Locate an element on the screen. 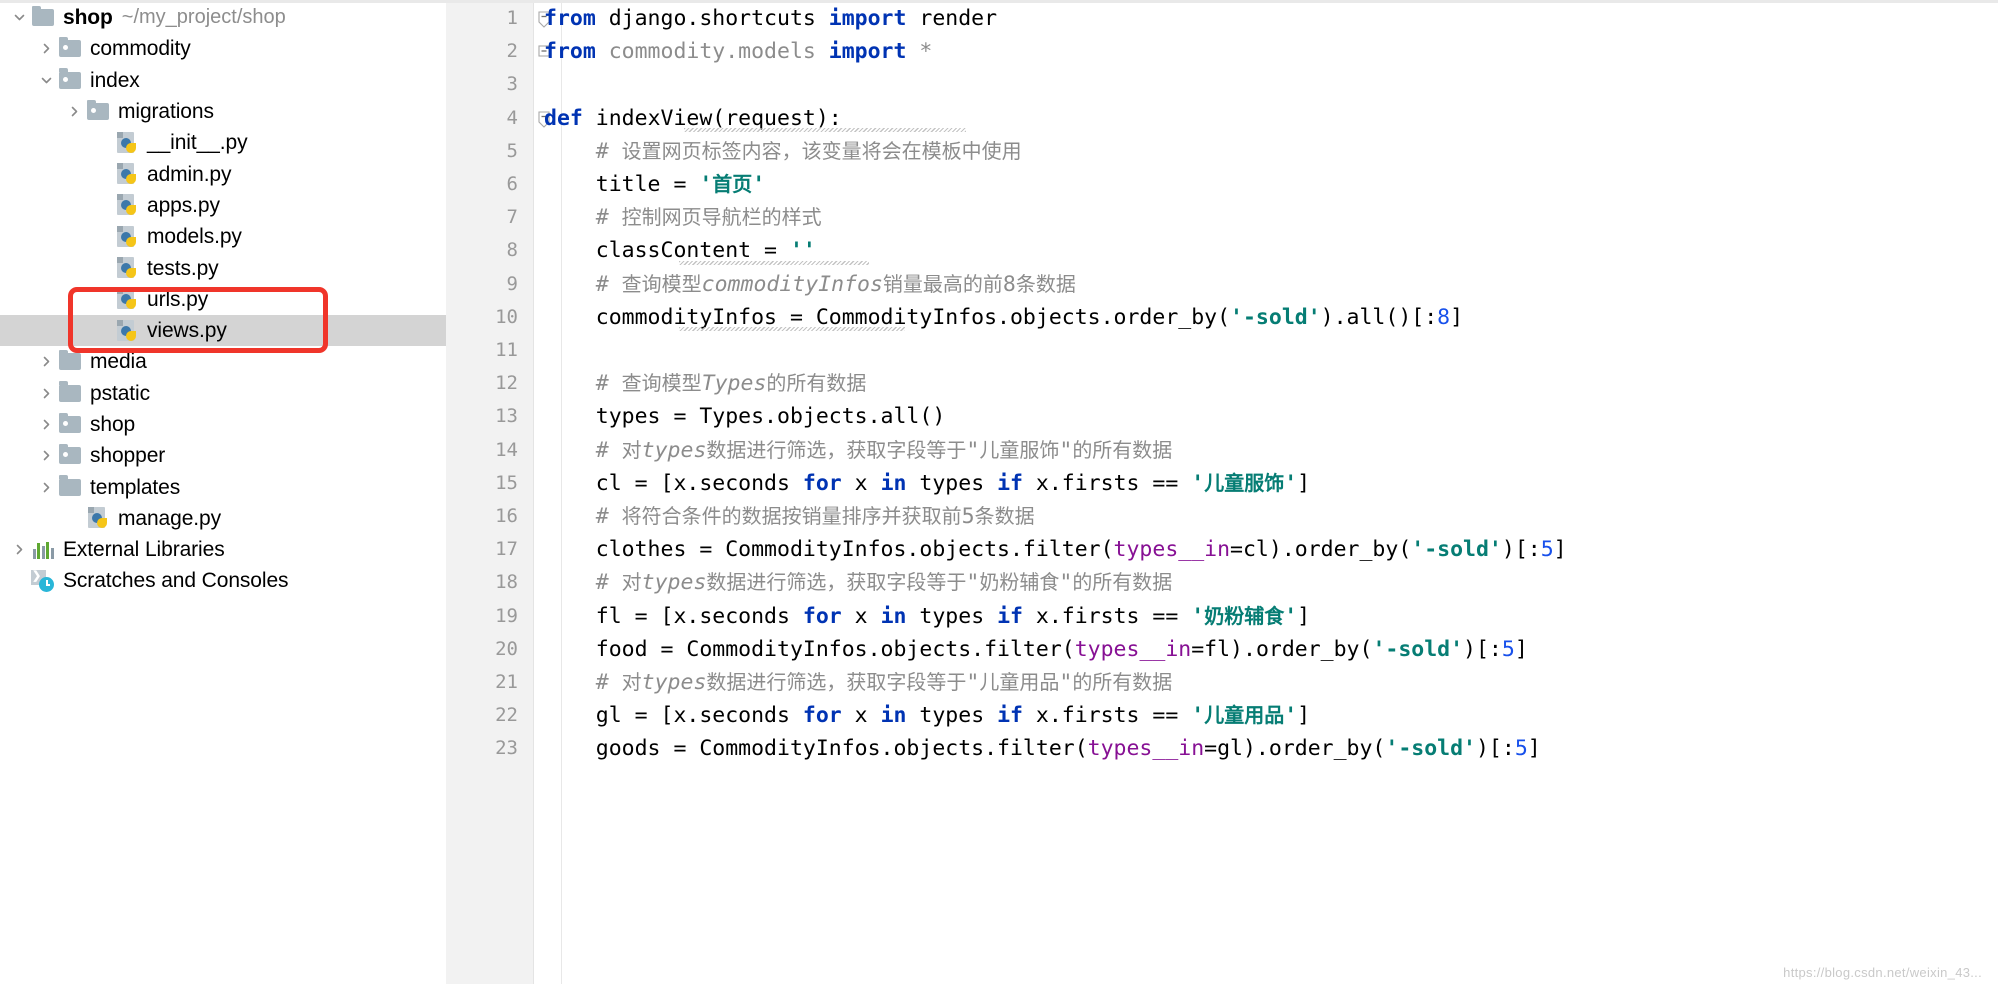 Image resolution: width=1998 pixels, height=984 pixels. code-line: 8 classContent = '' is located at coordinates (1222, 250).